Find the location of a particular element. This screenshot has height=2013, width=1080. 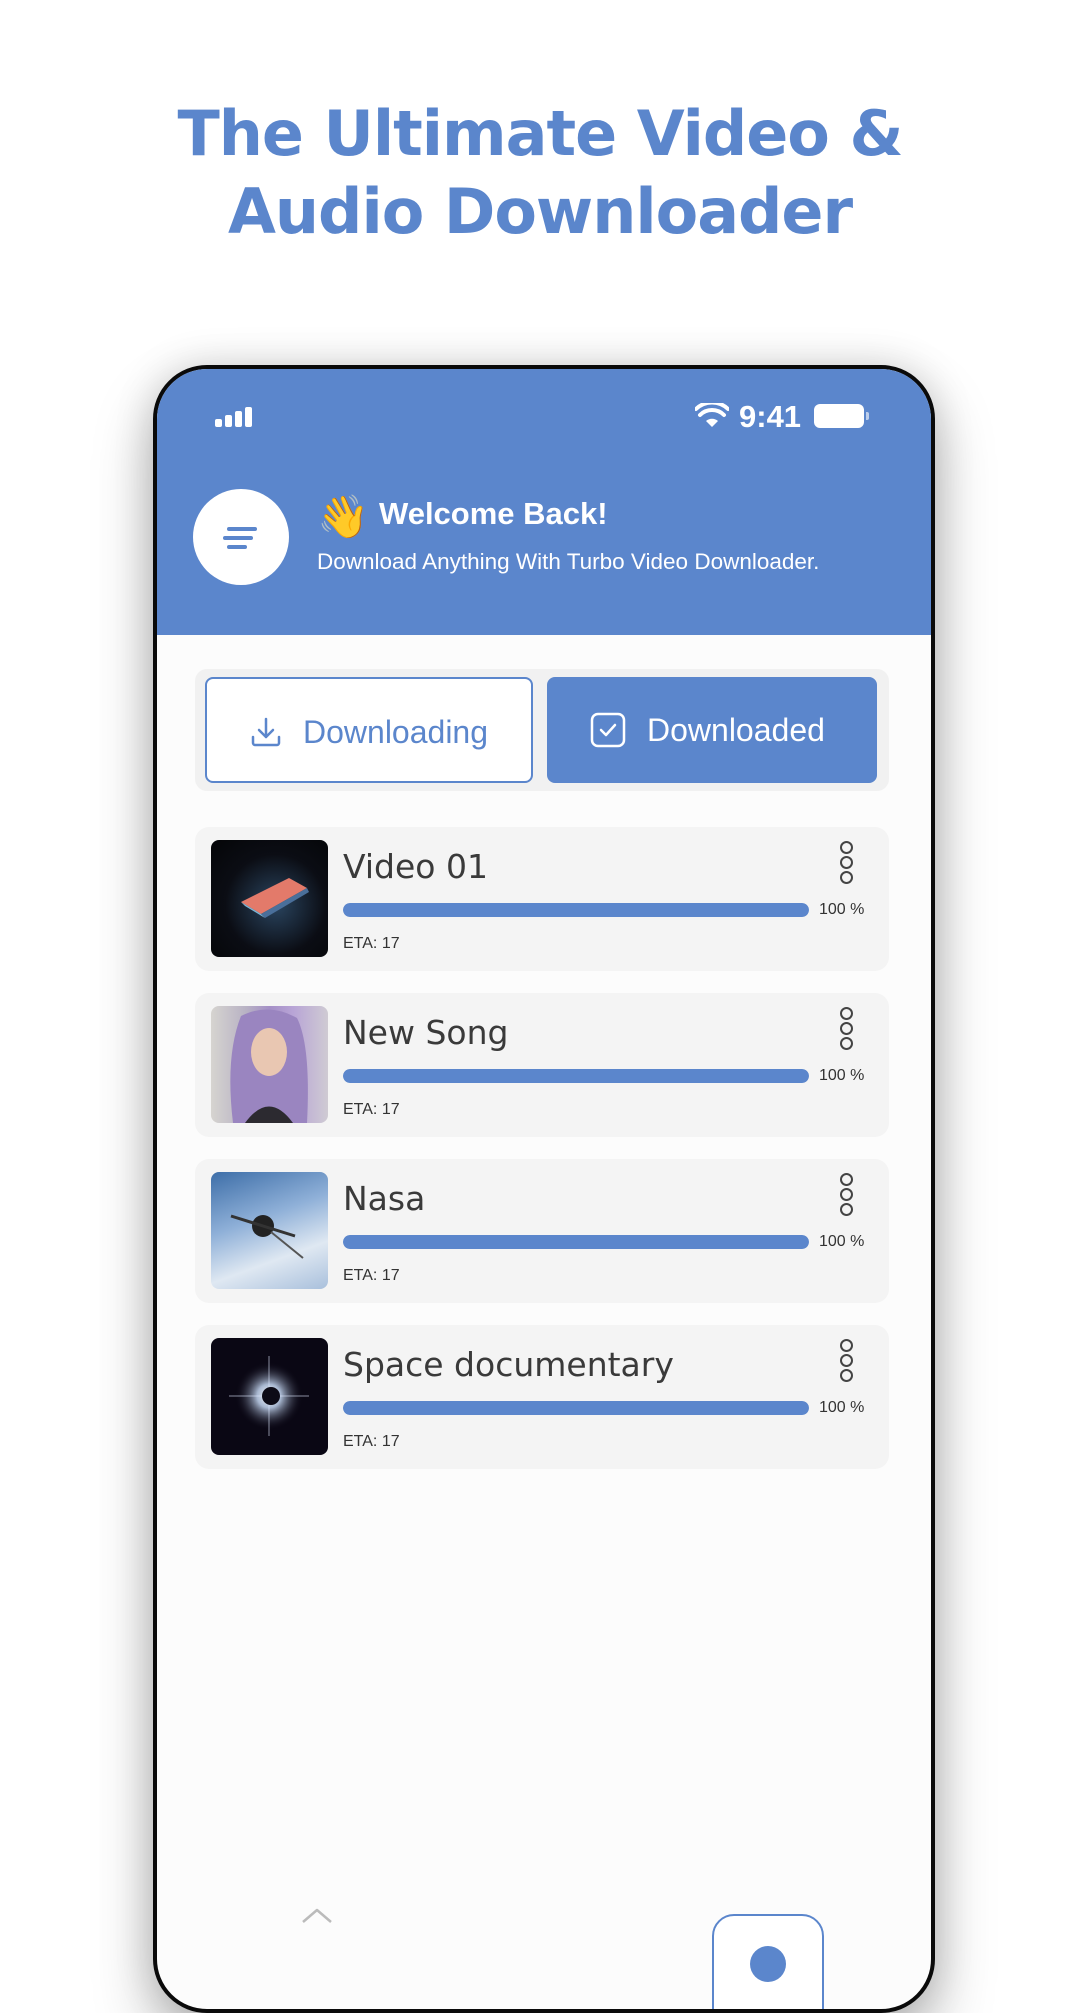

download-item: Nasa 100 % ETA: 17 is located at coordinates (542, 1231).